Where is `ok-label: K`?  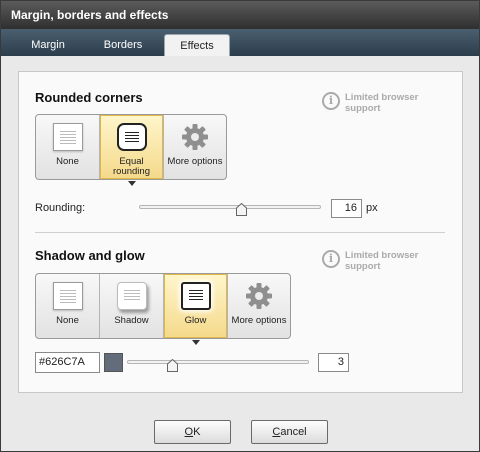 ok-label: K is located at coordinates (197, 432).